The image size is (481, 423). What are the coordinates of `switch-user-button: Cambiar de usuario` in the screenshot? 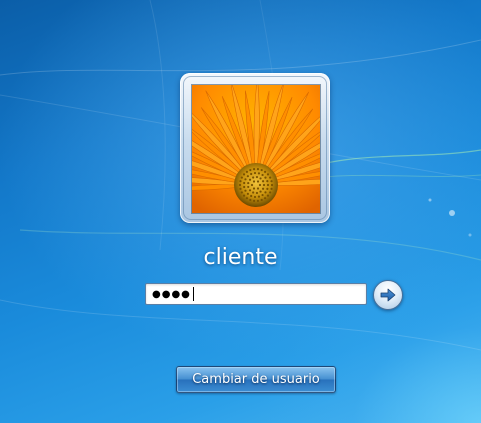 It's located at (256, 379).